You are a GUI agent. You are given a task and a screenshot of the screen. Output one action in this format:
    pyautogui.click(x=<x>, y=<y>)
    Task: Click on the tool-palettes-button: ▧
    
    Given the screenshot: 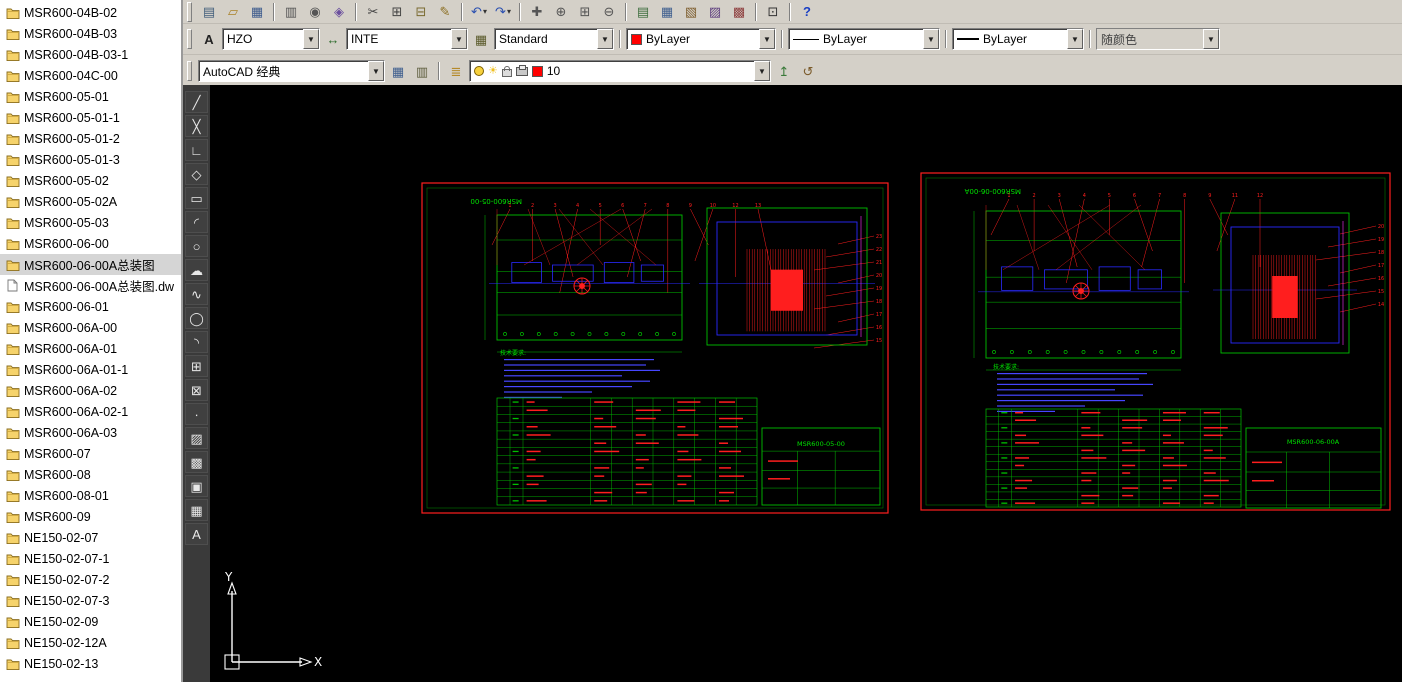 What is the action you would take?
    pyautogui.click(x=691, y=11)
    